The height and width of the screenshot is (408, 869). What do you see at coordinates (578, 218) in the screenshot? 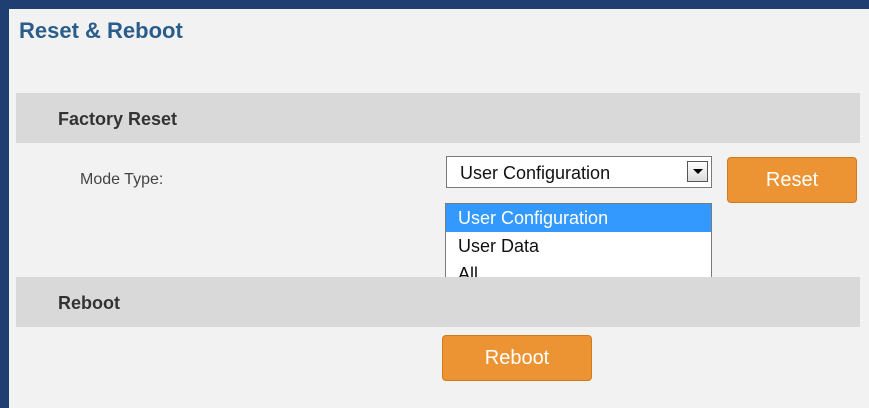
I see `option-user-configuration: User Configuration` at bounding box center [578, 218].